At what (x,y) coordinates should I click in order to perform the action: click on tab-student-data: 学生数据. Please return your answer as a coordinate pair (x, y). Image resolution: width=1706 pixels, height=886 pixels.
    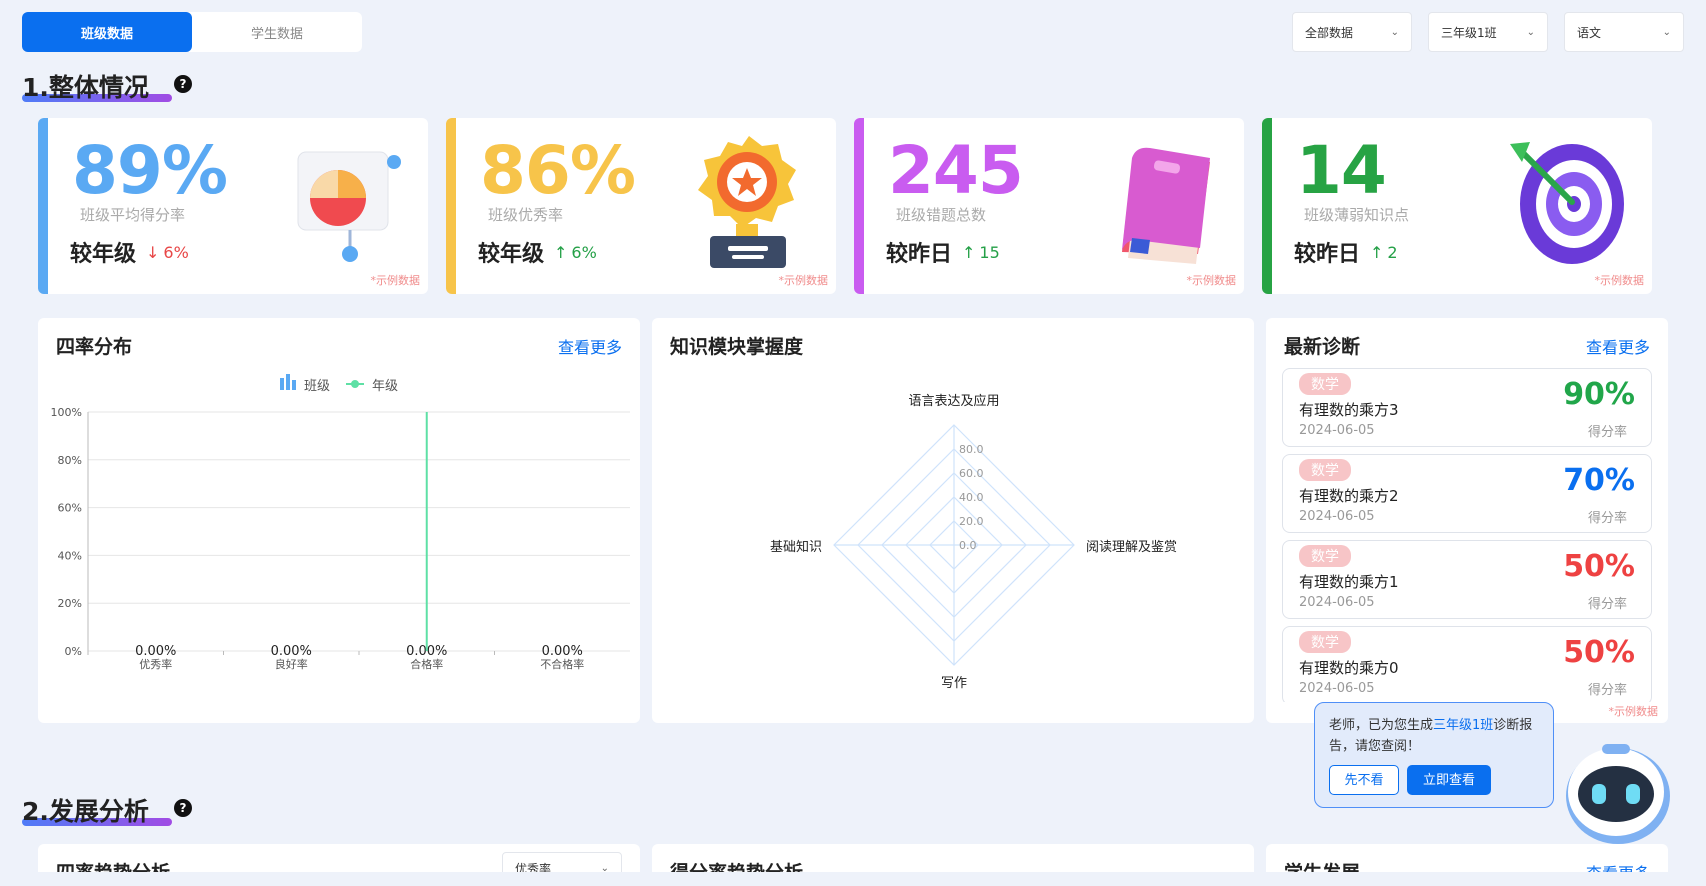
    Looking at the image, I should click on (277, 32).